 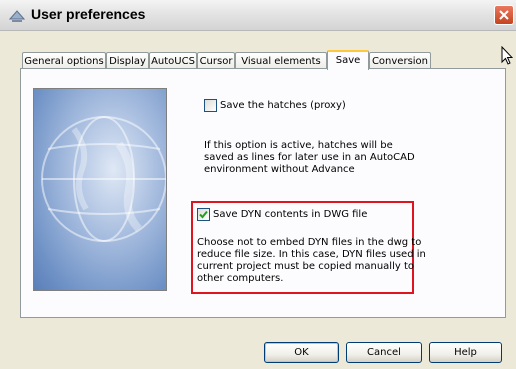 I want to click on tab-display: Display, so click(x=127, y=60).